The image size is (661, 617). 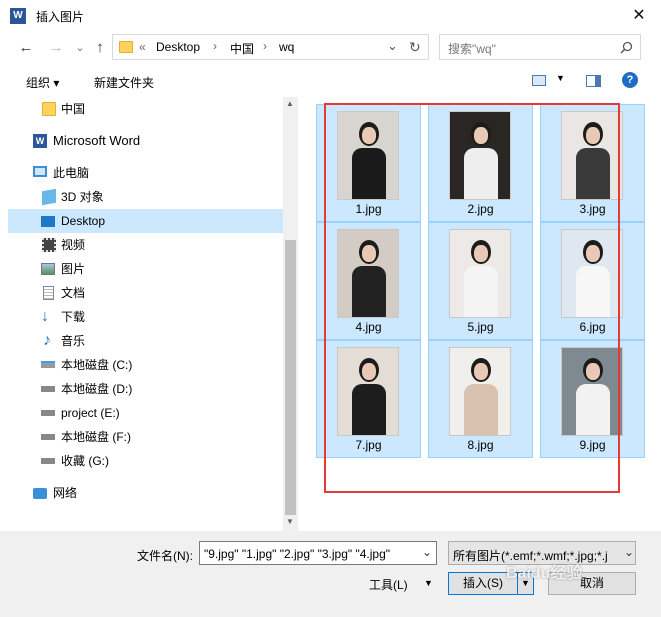 What do you see at coordinates (472, 49) in the screenshot?
I see `search-placeholder: 搜索"wq"` at bounding box center [472, 49].